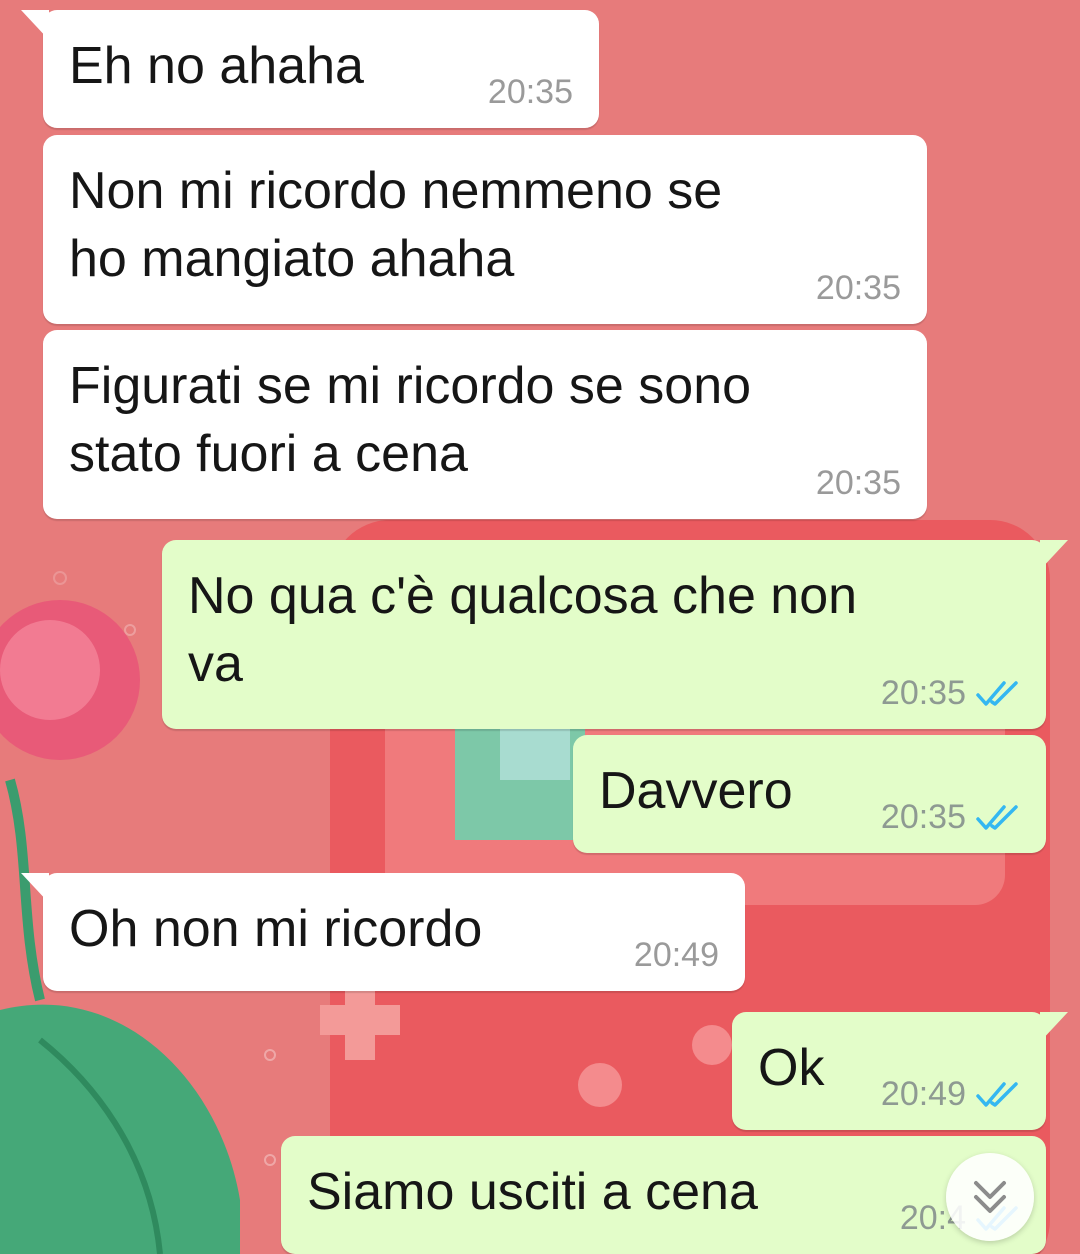 Image resolution: width=1080 pixels, height=1254 pixels. I want to click on double-chevron-down-icon, so click(990, 1197).